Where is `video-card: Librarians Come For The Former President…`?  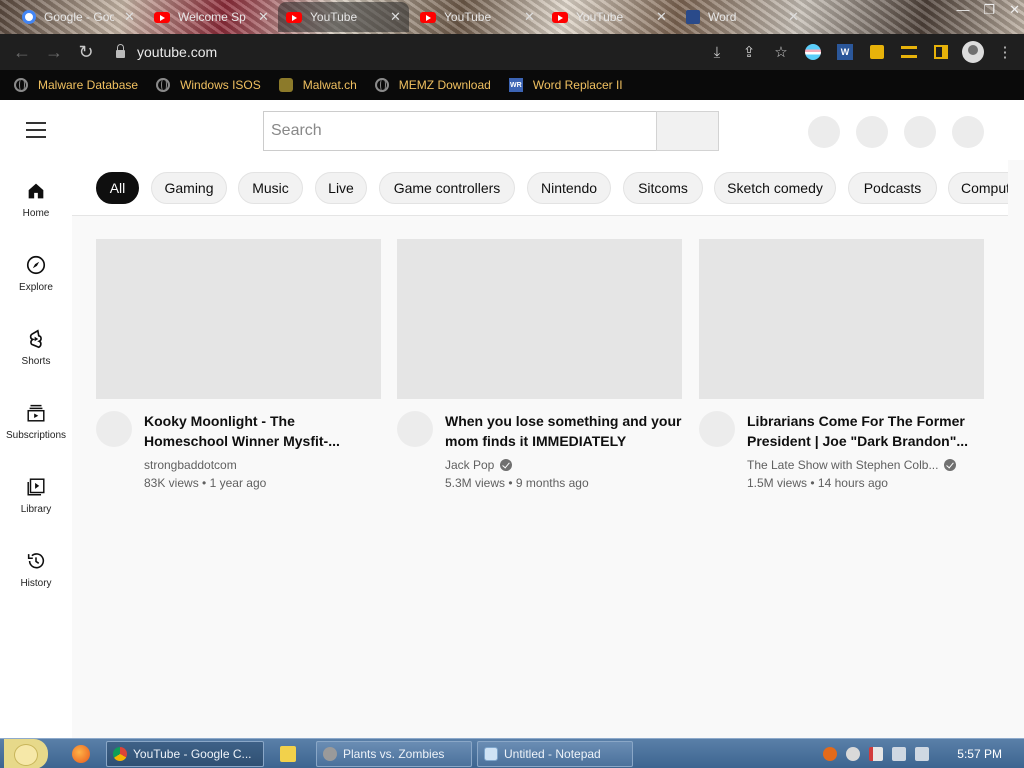
video-card: Librarians Come For The Former President… is located at coordinates (841, 364).